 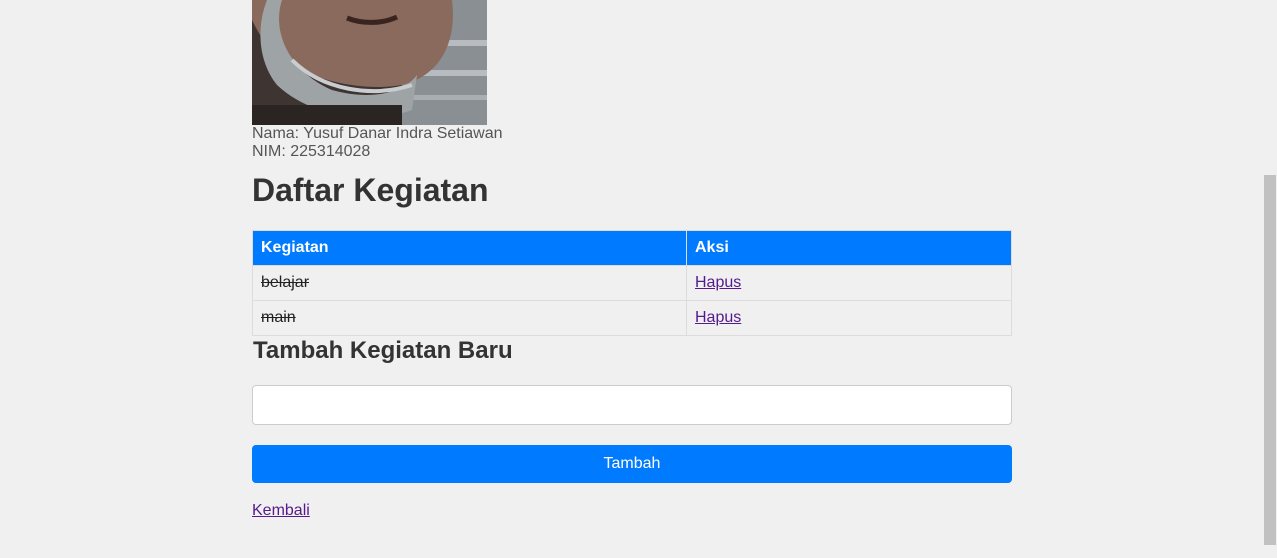 I want to click on scrollbar-thumb, so click(x=1270, y=360).